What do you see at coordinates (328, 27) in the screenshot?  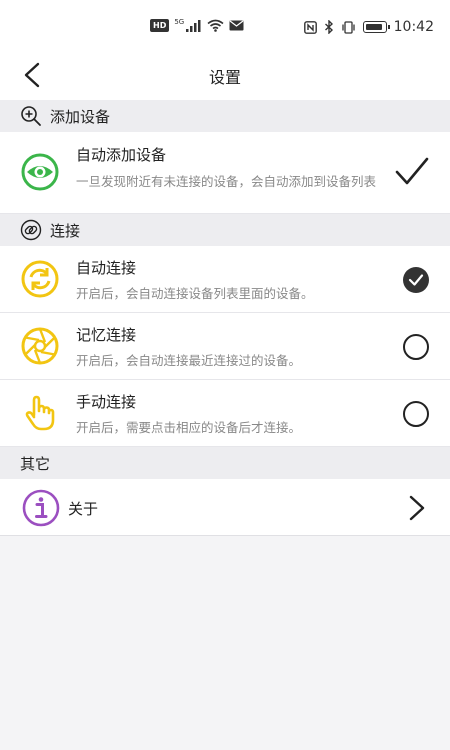 I see `bluetooth-icon` at bounding box center [328, 27].